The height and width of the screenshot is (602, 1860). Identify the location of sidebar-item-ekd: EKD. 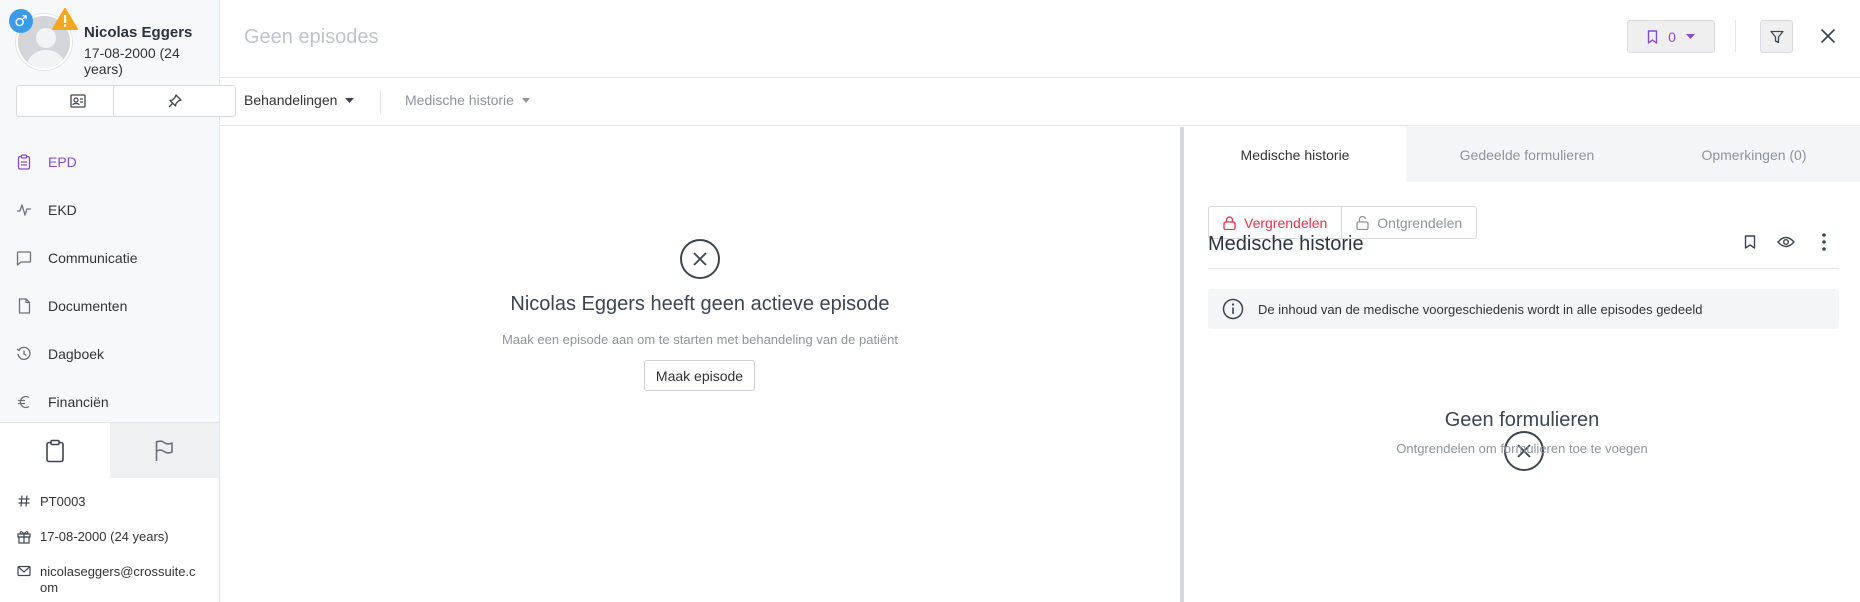
(109, 210).